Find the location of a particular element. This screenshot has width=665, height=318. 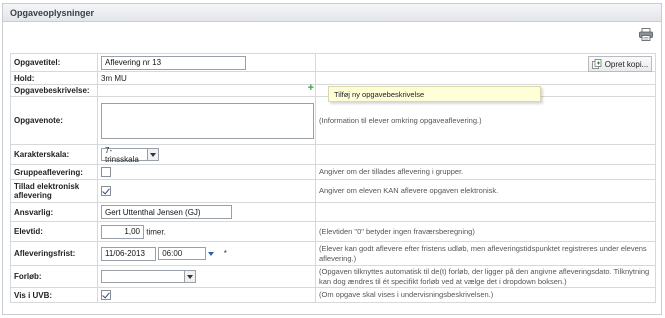

group-checkbox is located at coordinates (106, 172).